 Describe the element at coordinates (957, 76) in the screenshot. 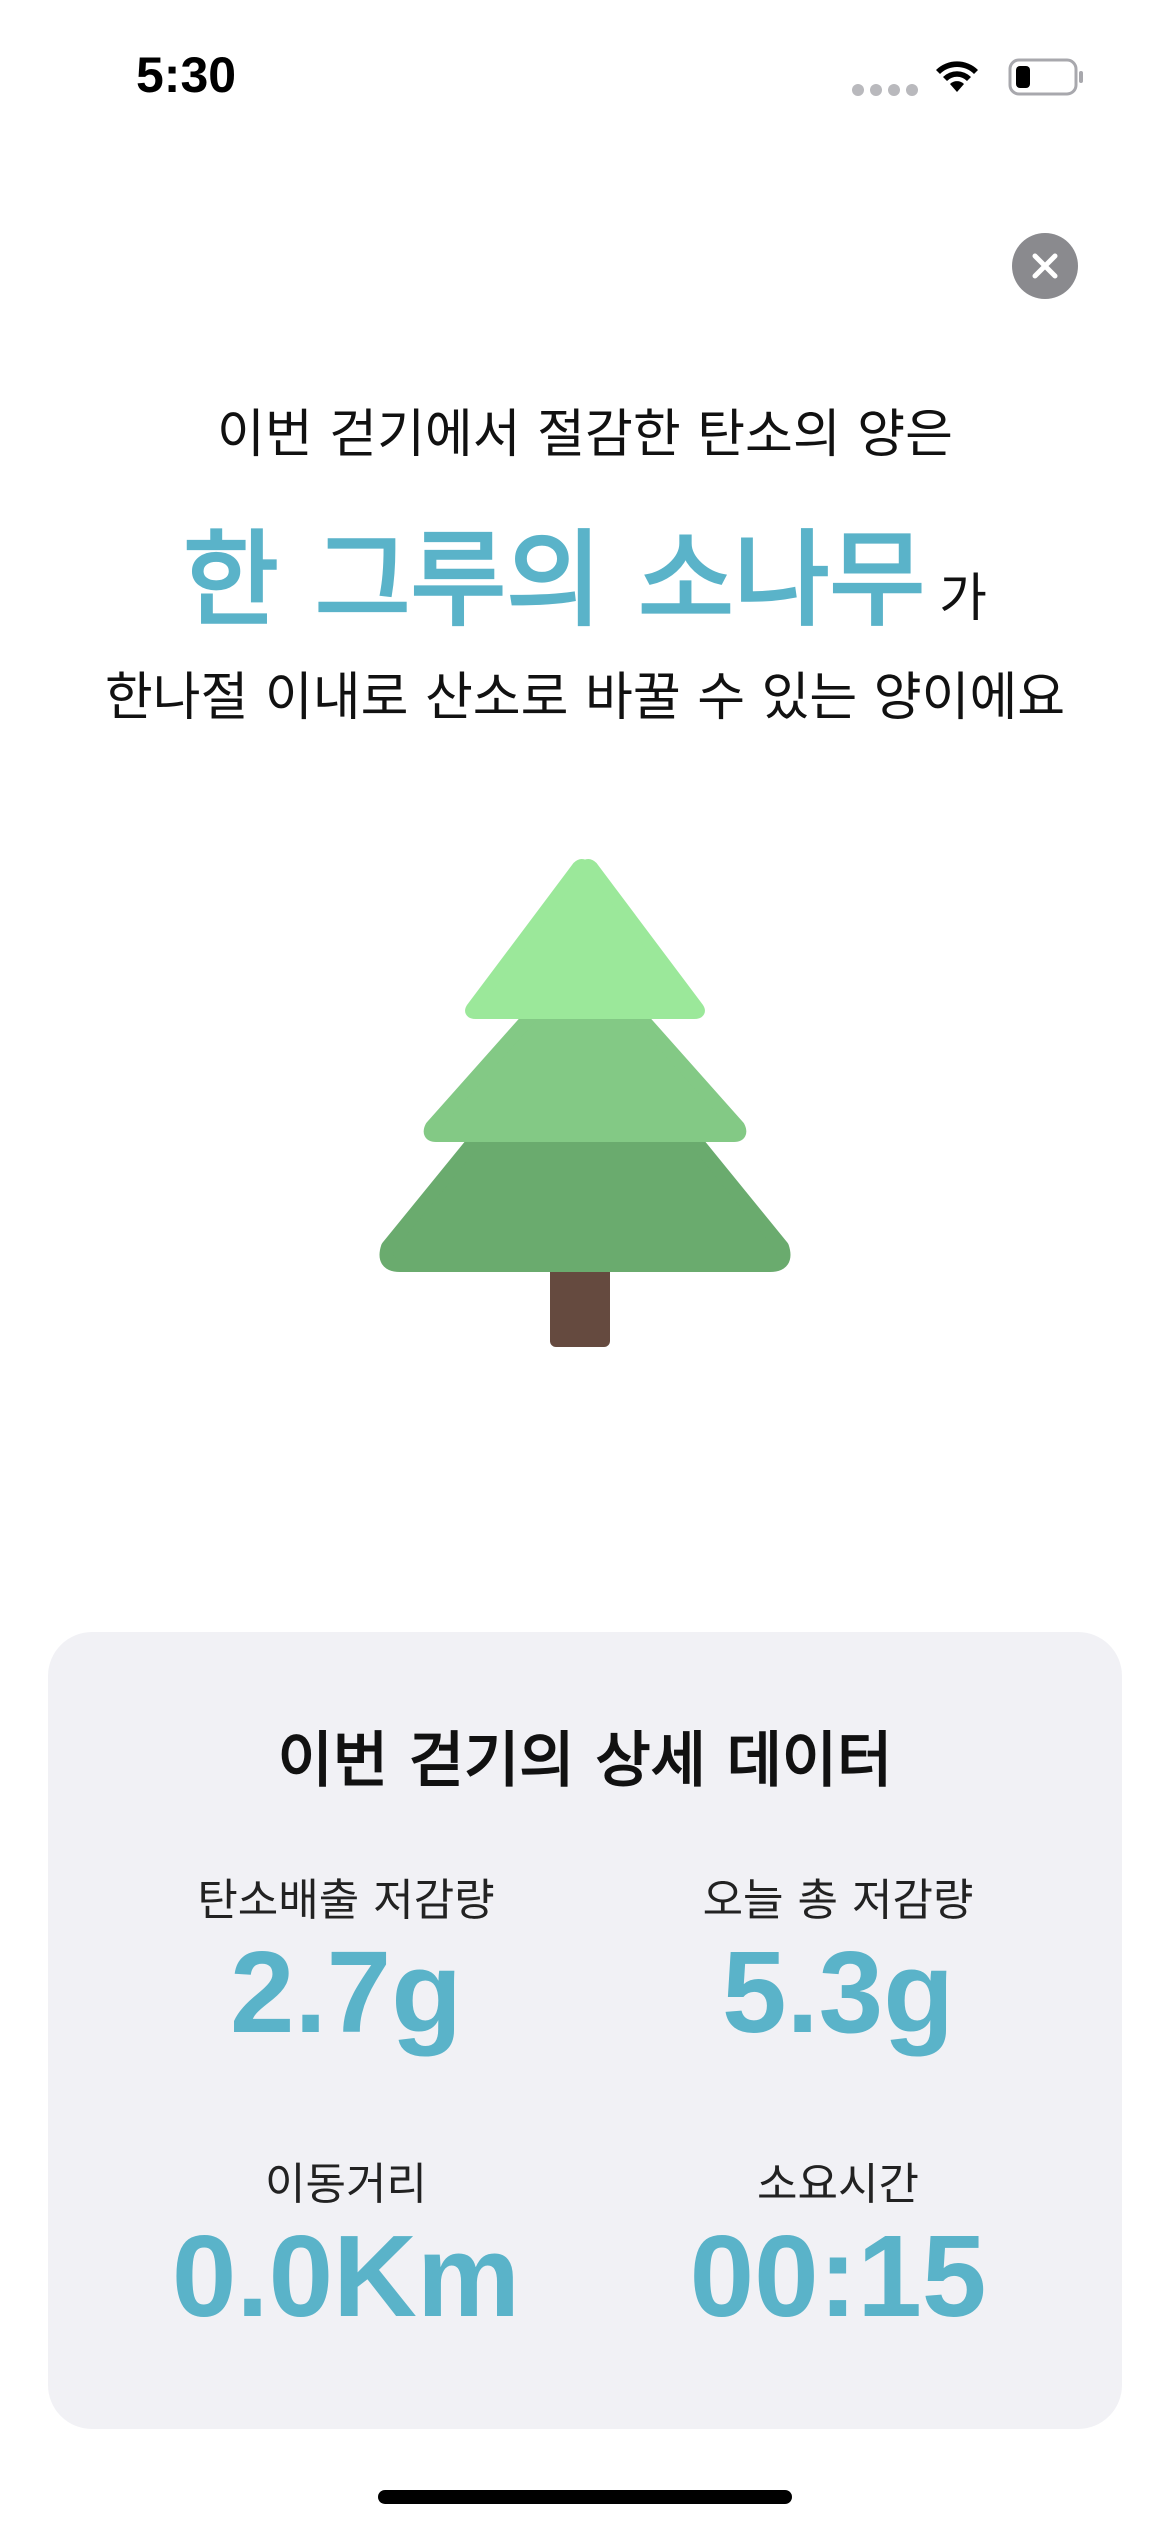

I see `wifi-icon` at that location.